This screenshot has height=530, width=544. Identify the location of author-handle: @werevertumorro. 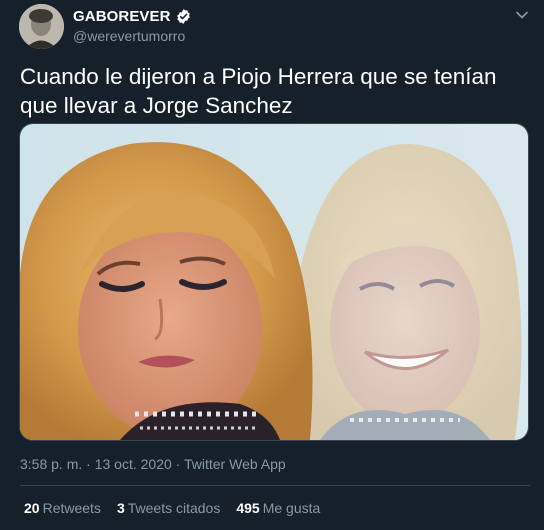
(129, 36).